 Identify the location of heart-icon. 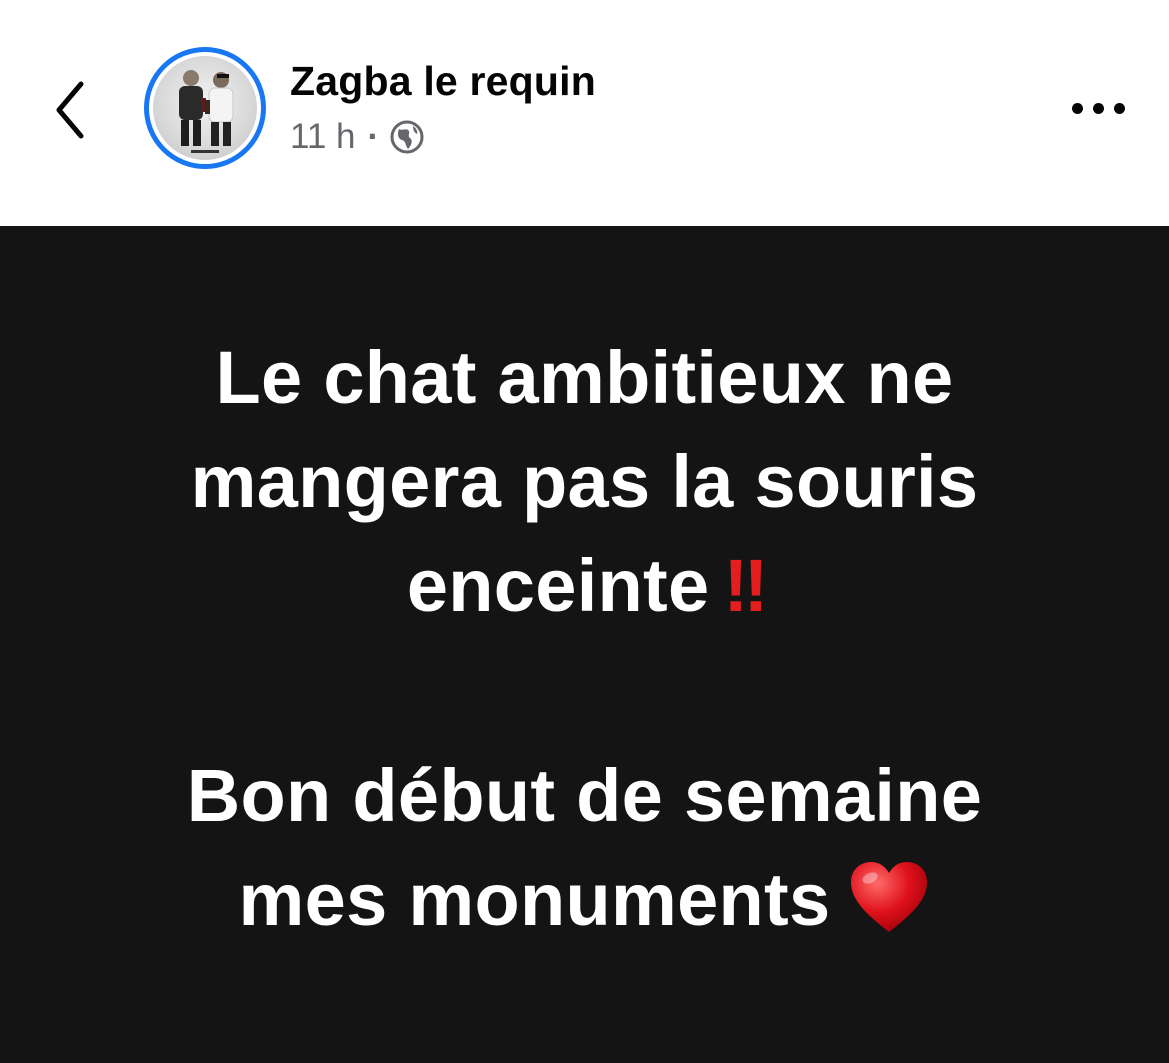
(889, 897).